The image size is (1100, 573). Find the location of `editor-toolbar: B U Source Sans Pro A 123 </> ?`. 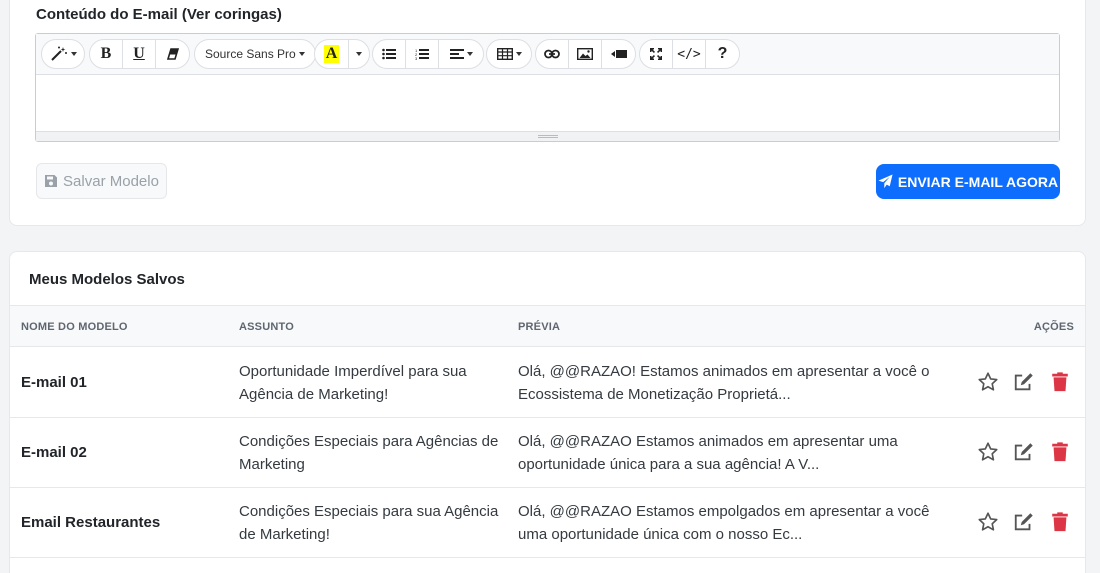

editor-toolbar: B U Source Sans Pro A 123 </> ? is located at coordinates (547, 54).